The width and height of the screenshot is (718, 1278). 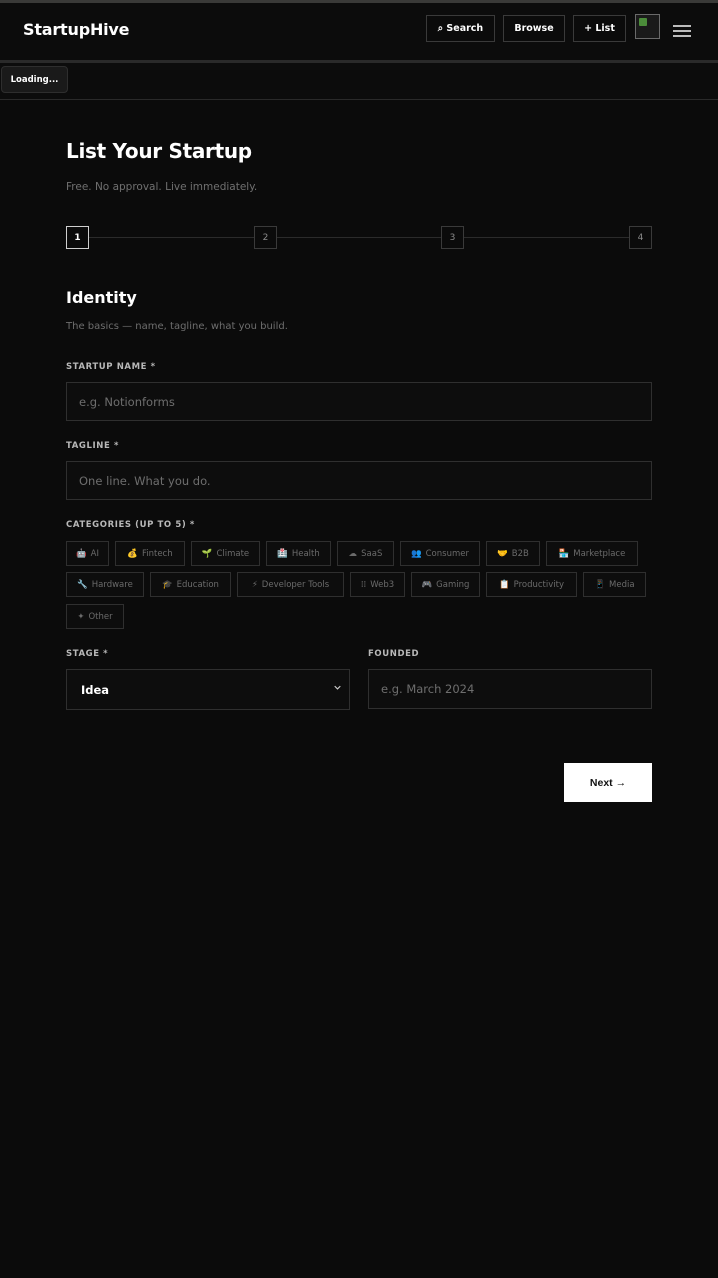 I want to click on avatar, so click(x=647, y=26).